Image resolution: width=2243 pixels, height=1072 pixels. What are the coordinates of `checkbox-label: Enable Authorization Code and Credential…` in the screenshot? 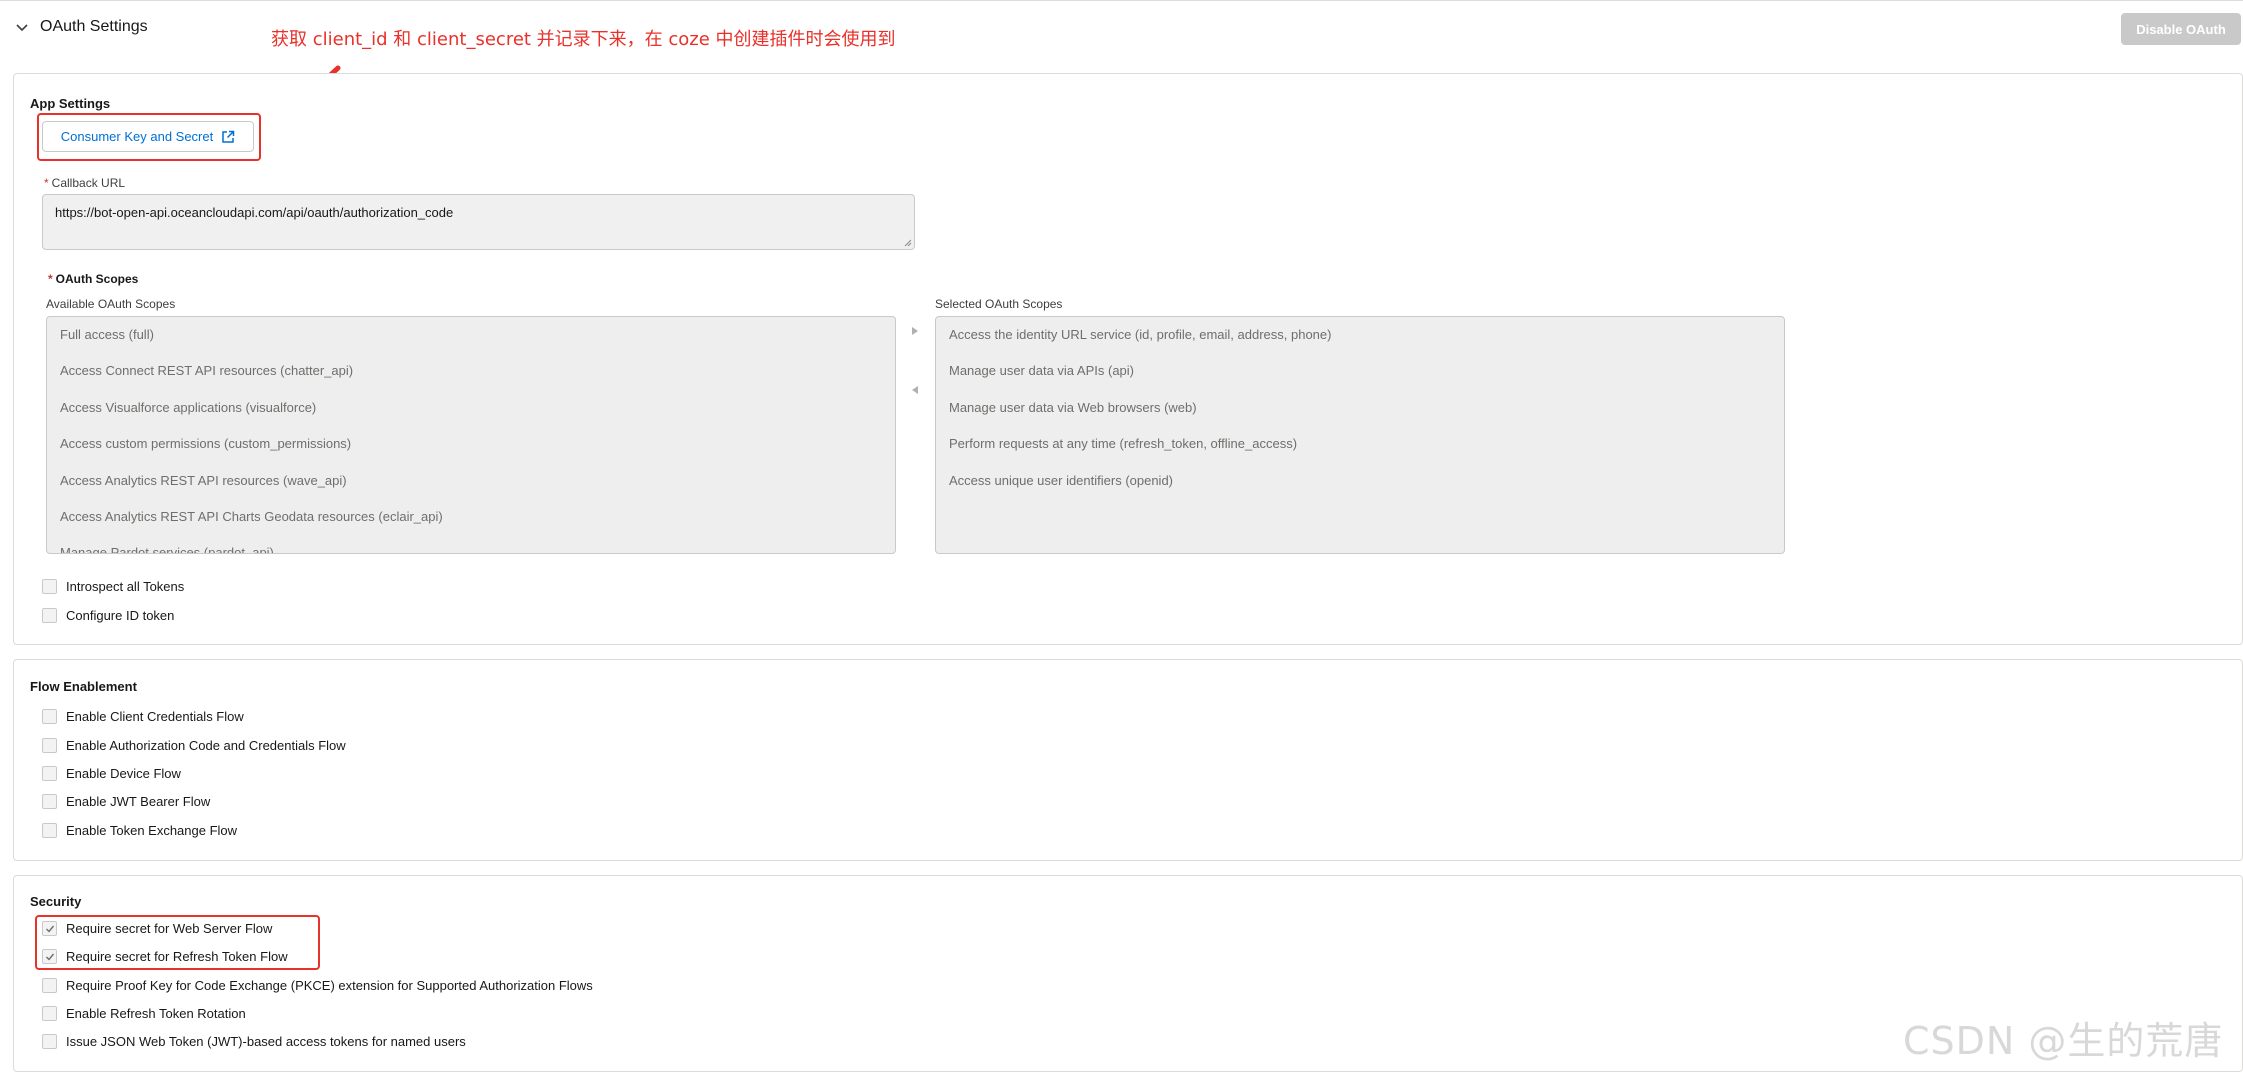 It's located at (206, 745).